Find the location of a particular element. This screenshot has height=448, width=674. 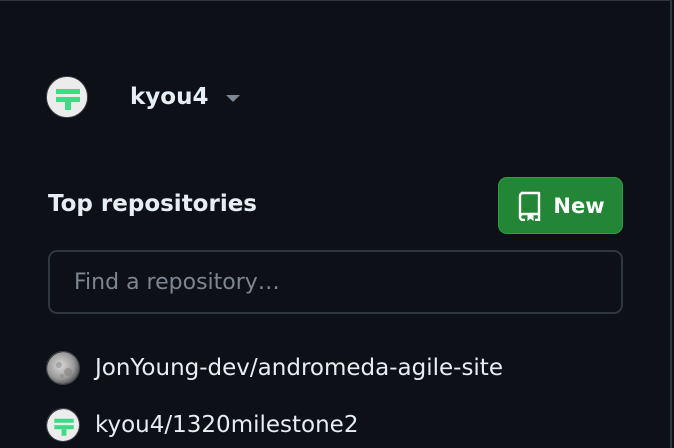

sidebar-right-border is located at coordinates (672, 224).